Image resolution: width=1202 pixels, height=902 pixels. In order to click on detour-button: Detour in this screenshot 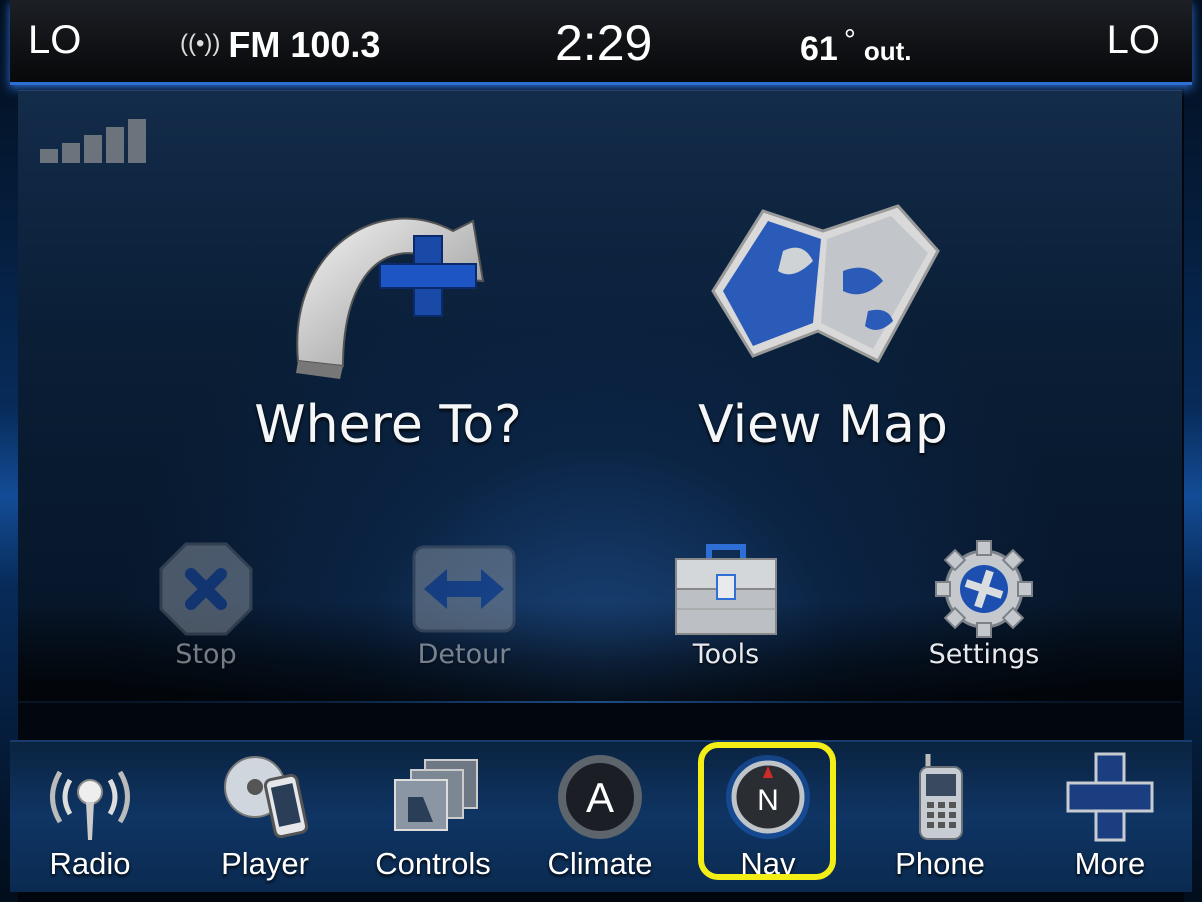, I will do `click(464, 609)`.